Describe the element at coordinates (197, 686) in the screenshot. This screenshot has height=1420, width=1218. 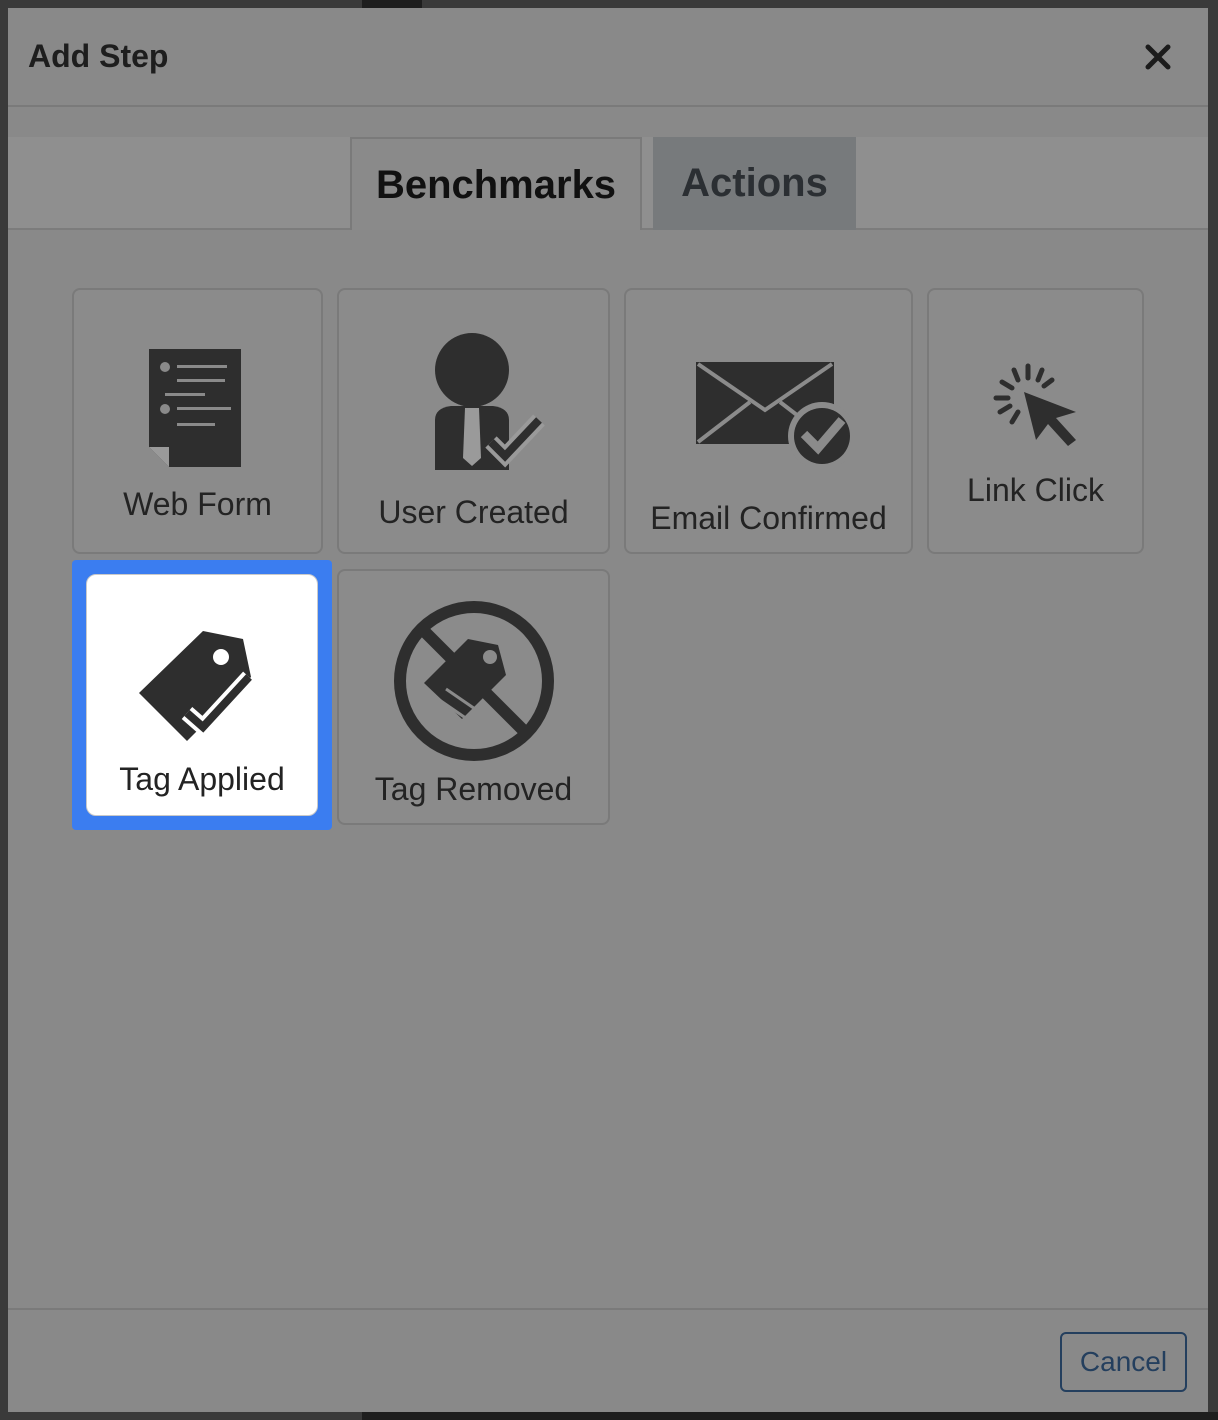
I see `tag-check-icon` at that location.